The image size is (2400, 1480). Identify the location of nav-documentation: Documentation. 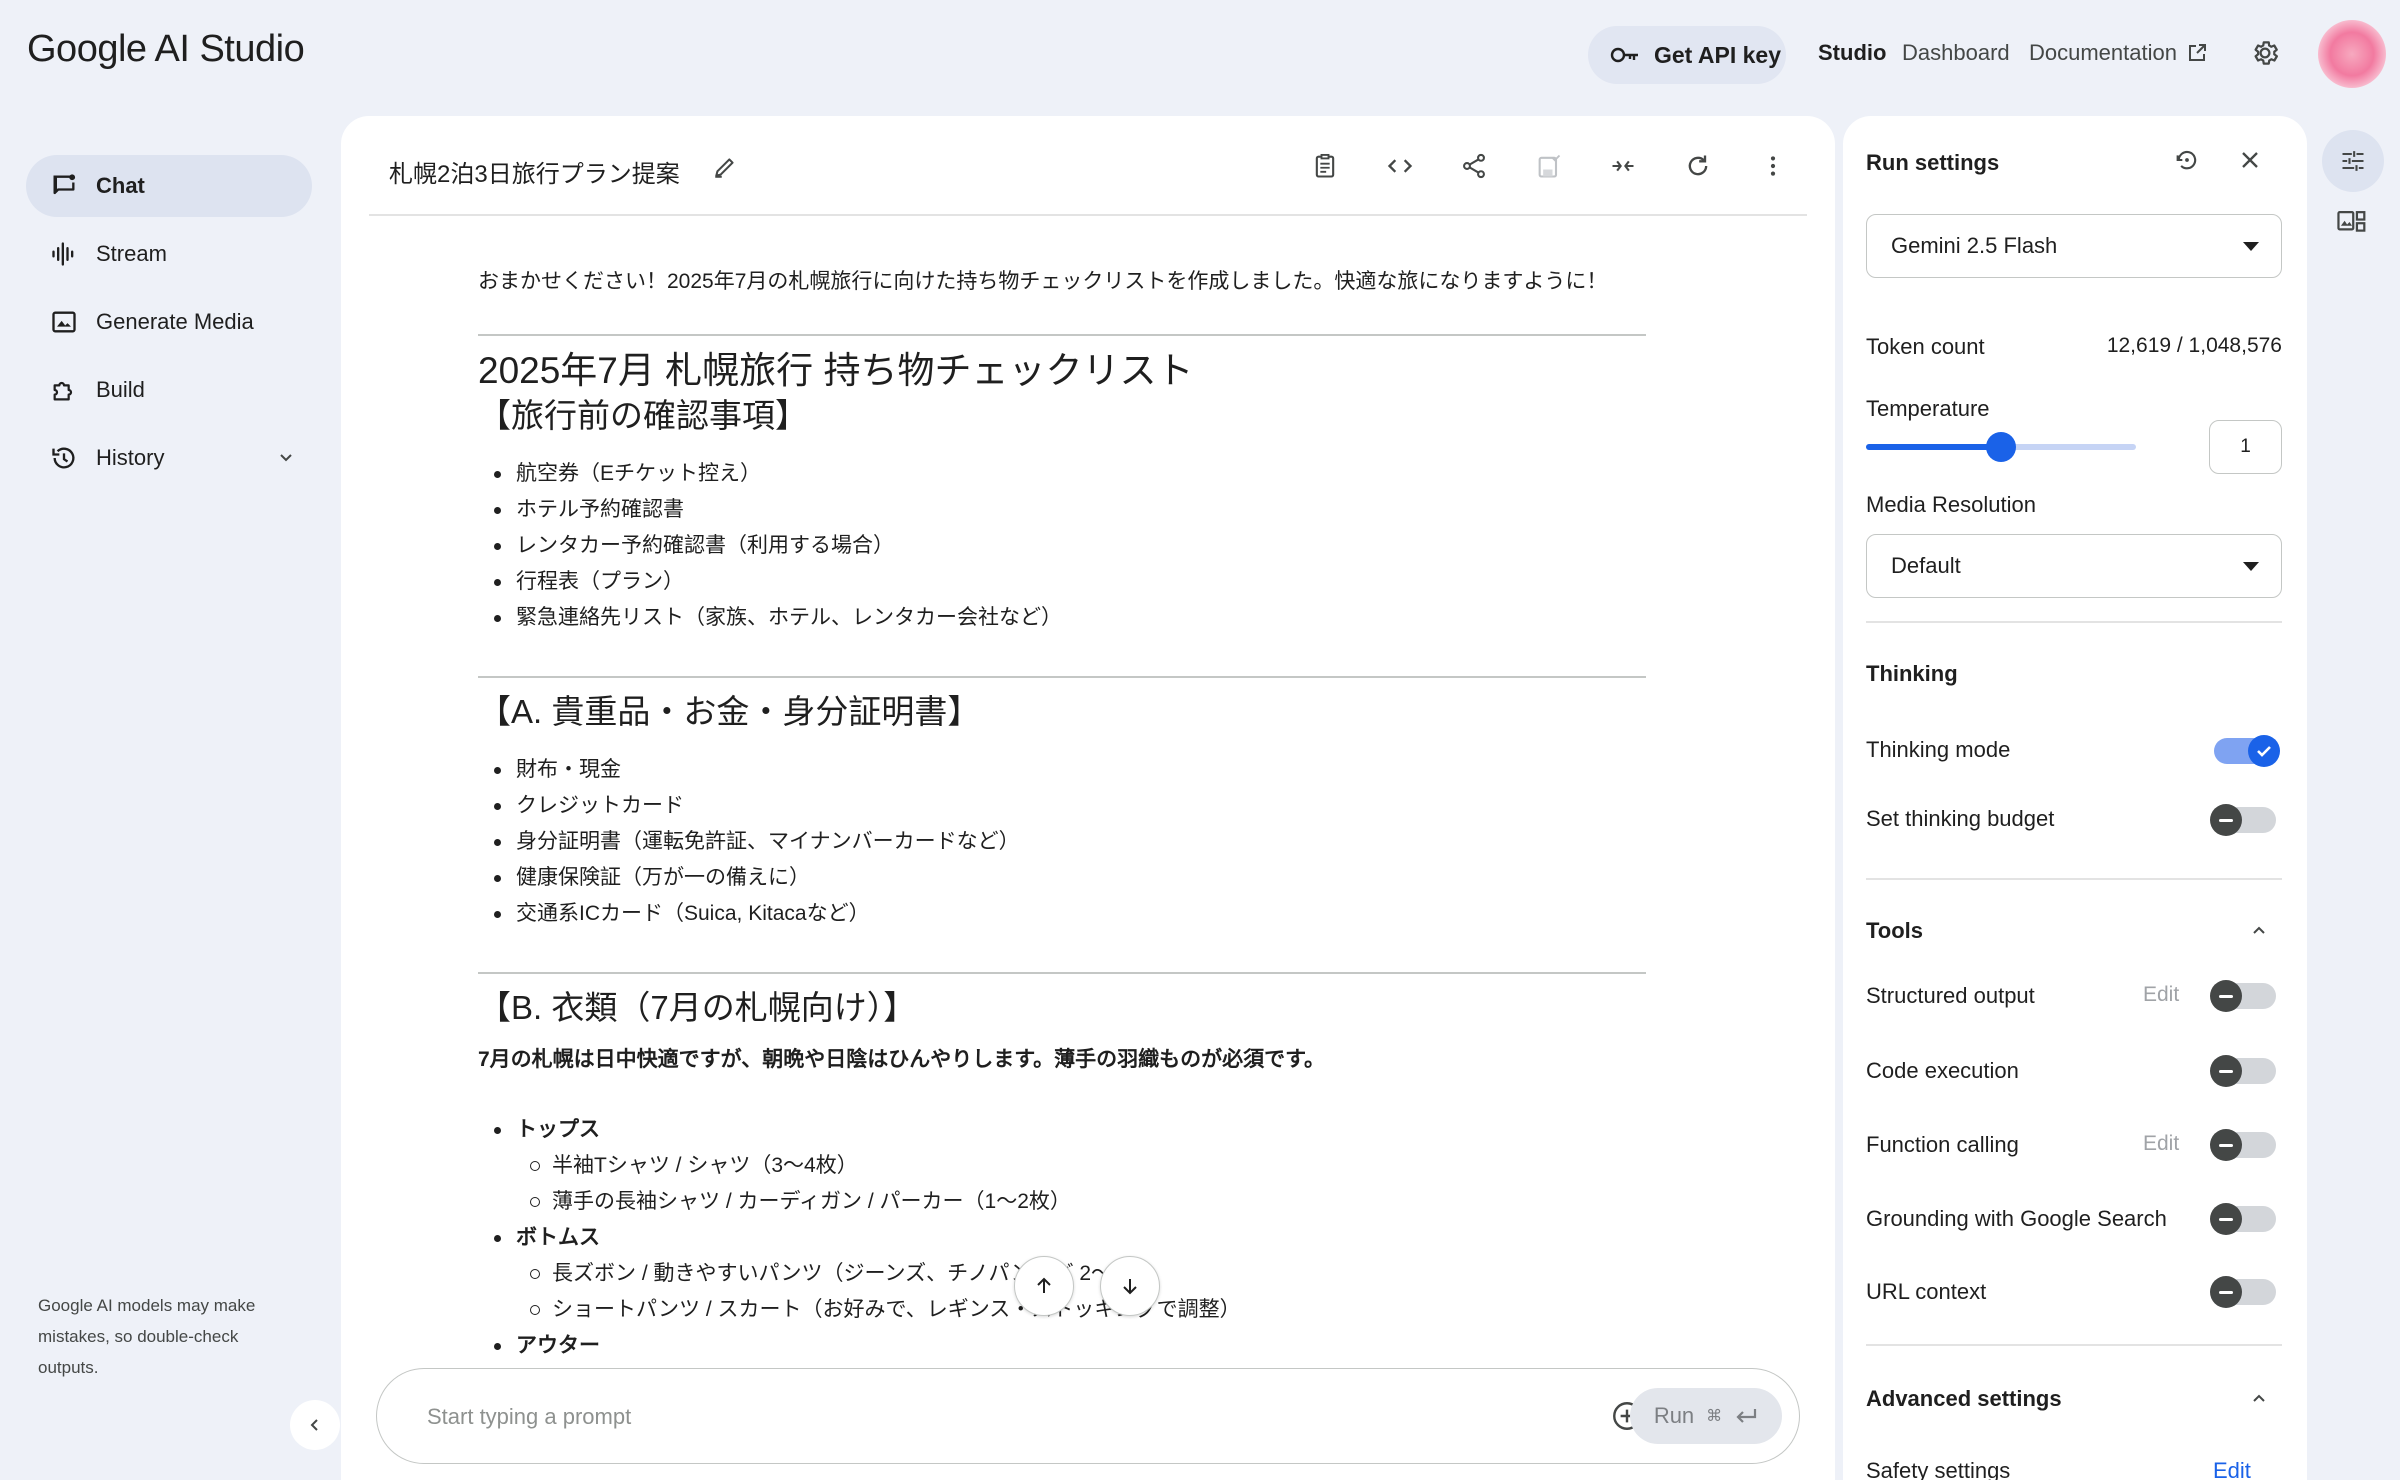
(2118, 53).